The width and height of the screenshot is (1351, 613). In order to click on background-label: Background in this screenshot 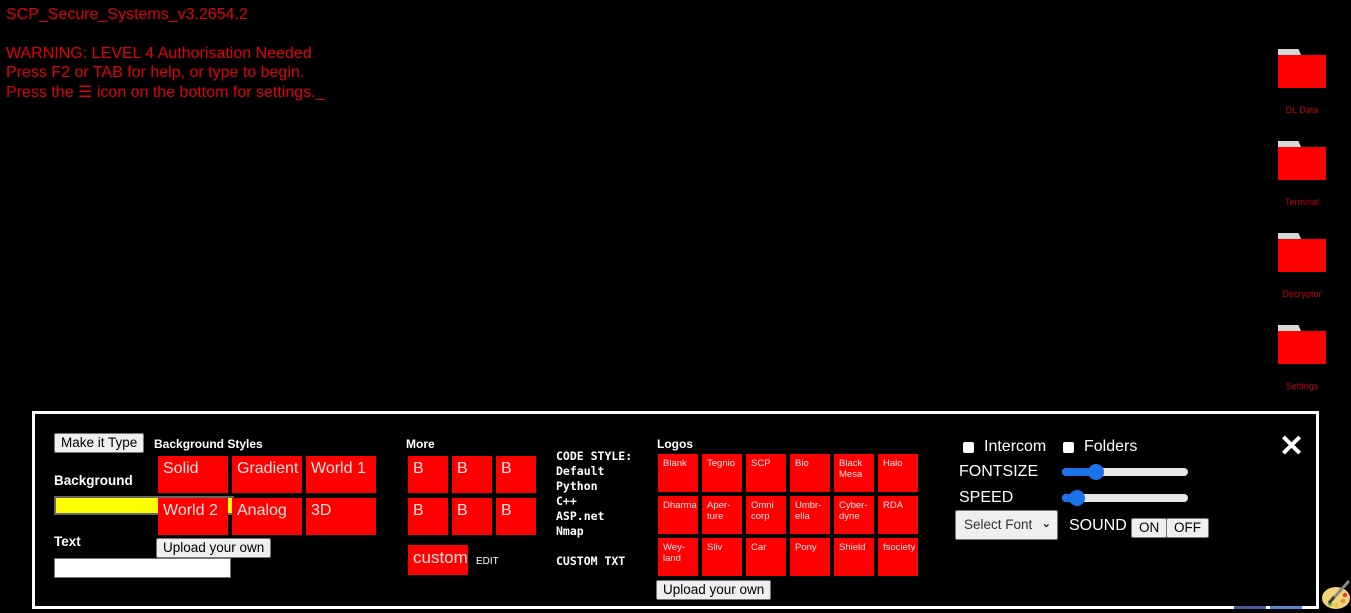, I will do `click(93, 480)`.